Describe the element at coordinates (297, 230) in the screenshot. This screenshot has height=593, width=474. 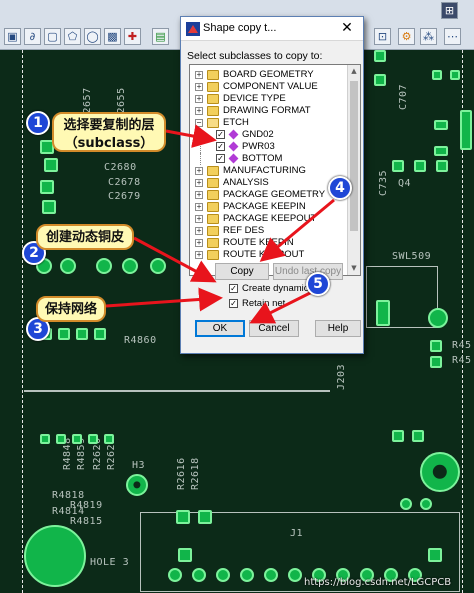
I see `arrow-to-copy` at that location.